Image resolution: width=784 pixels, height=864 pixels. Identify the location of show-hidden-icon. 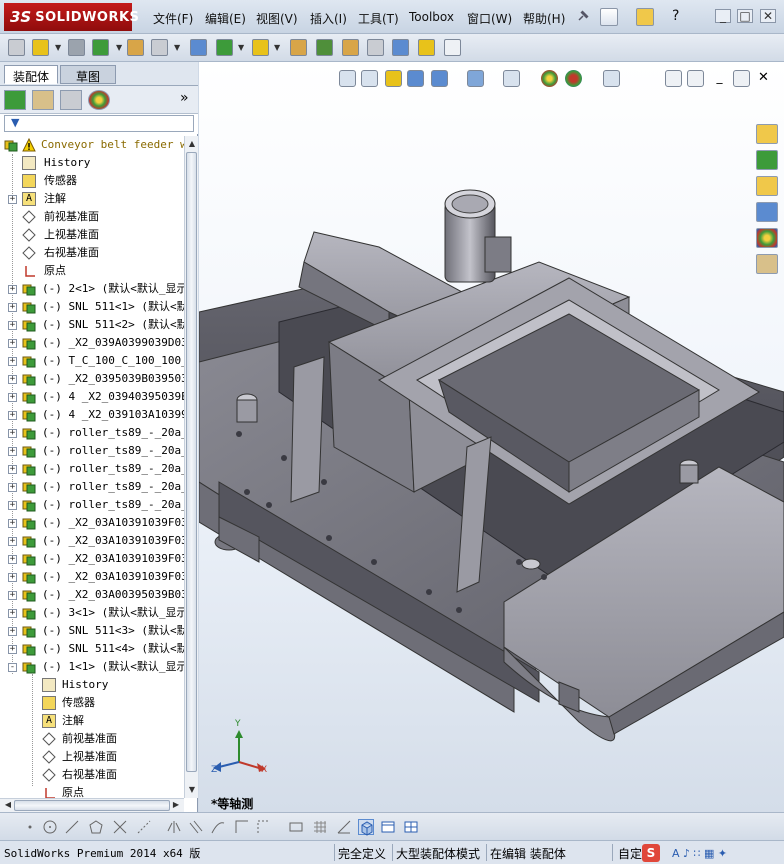
(198, 47).